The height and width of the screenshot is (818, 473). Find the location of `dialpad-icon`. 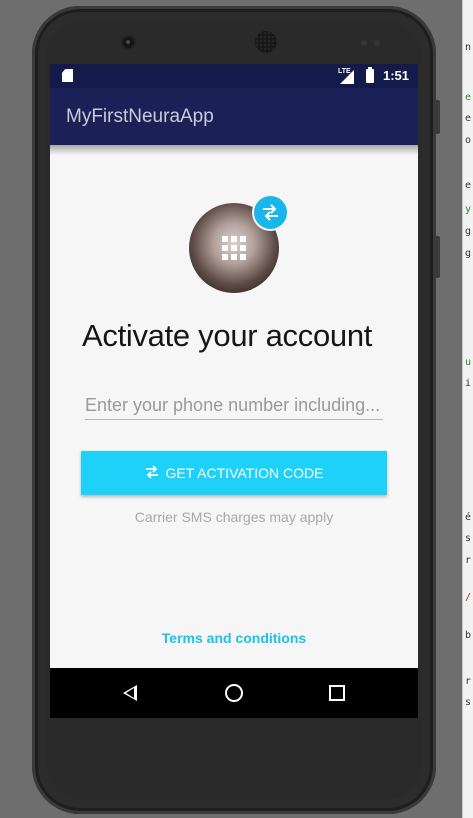

dialpad-icon is located at coordinates (234, 248).